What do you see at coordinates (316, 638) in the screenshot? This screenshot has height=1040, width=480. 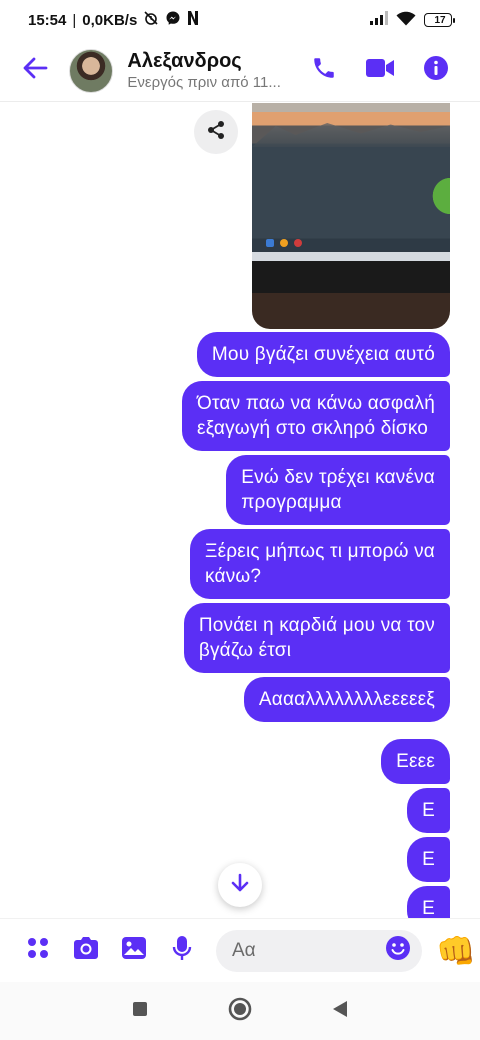 I see `message-bubble: Πονάει η καρδιά μου να τον βγάζω έτσι` at bounding box center [316, 638].